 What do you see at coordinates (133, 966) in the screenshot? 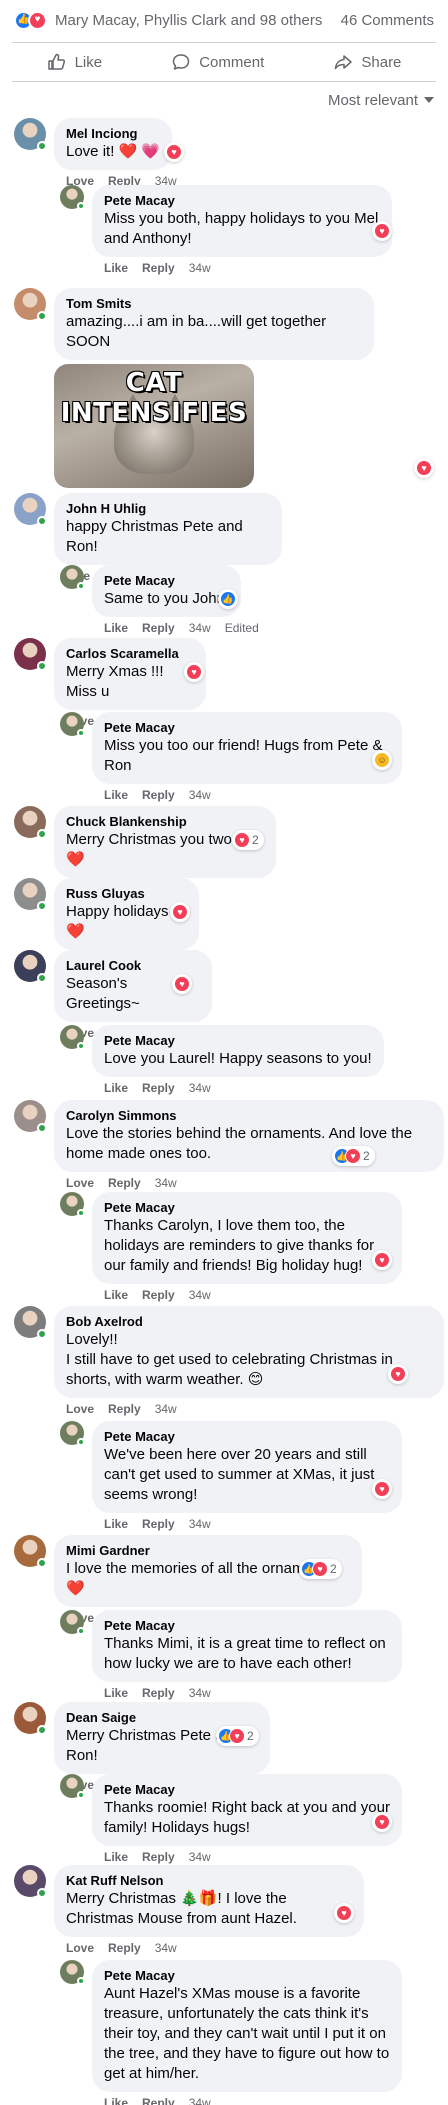
I see `comment-author: Laurel Cook` at bounding box center [133, 966].